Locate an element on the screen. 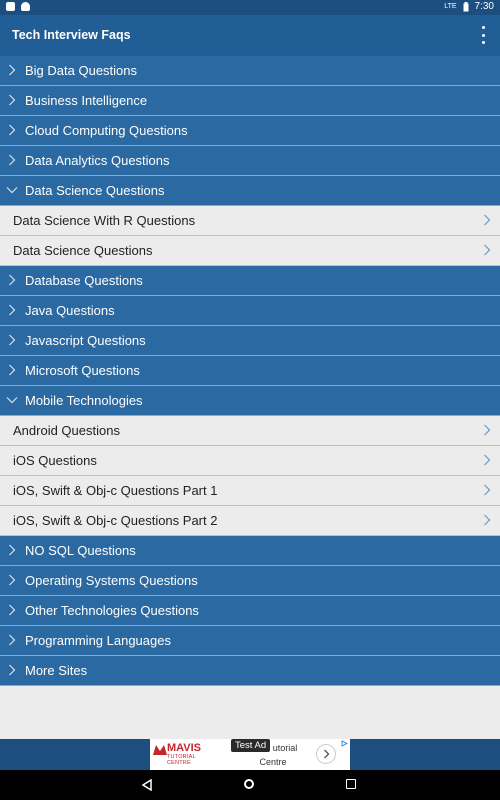 The width and height of the screenshot is (500, 800). group-row: Microsoft Questions is located at coordinates (250, 371).